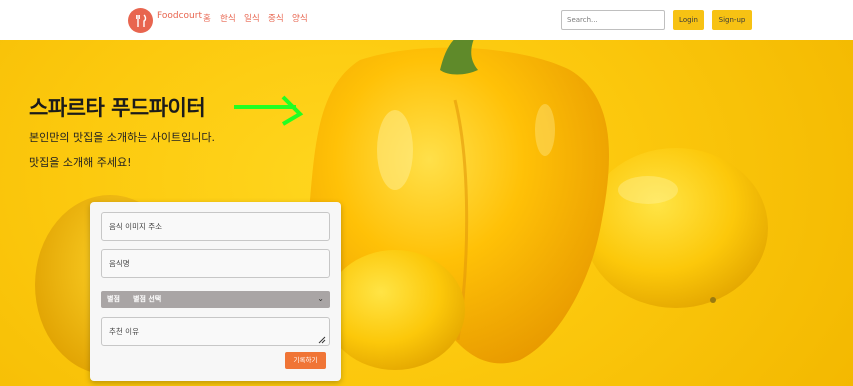  Describe the element at coordinates (276, 18) in the screenshot. I see `nav-link-chinese: 중식` at that location.